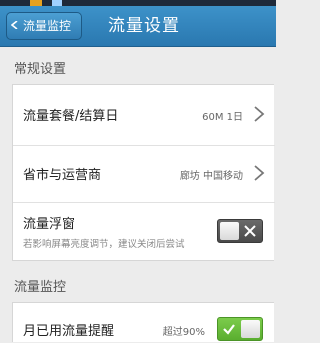 Image resolution: width=320 pixels, height=343 pixels. What do you see at coordinates (40, 287) in the screenshot?
I see `section-header-monitor: 流量监控` at bounding box center [40, 287].